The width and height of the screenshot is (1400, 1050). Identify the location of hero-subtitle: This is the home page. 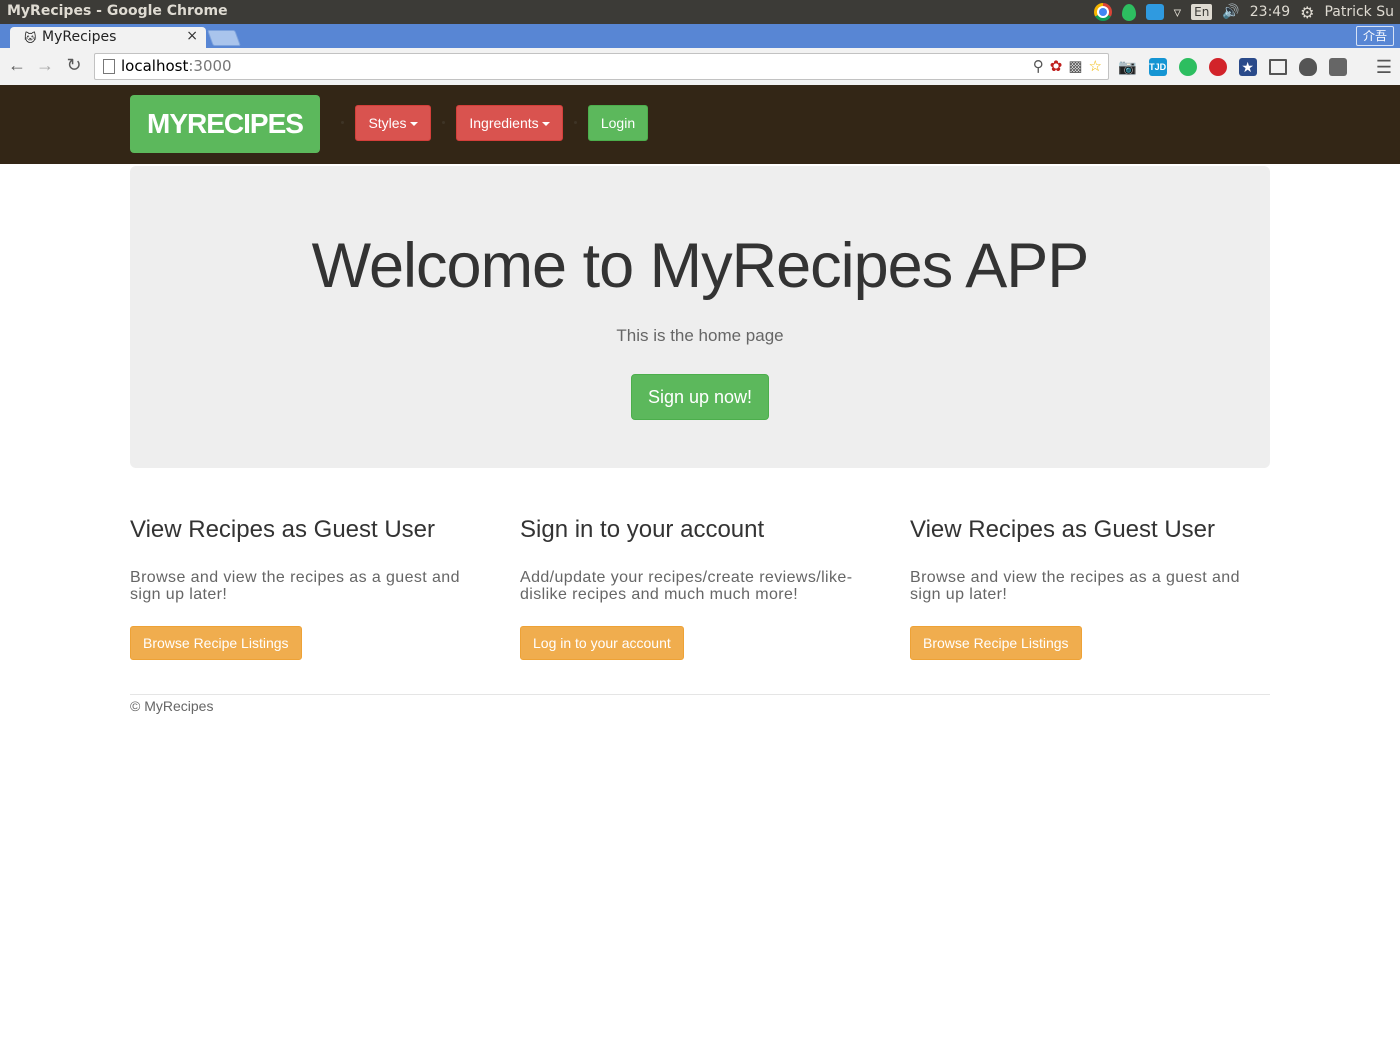
(700, 335).